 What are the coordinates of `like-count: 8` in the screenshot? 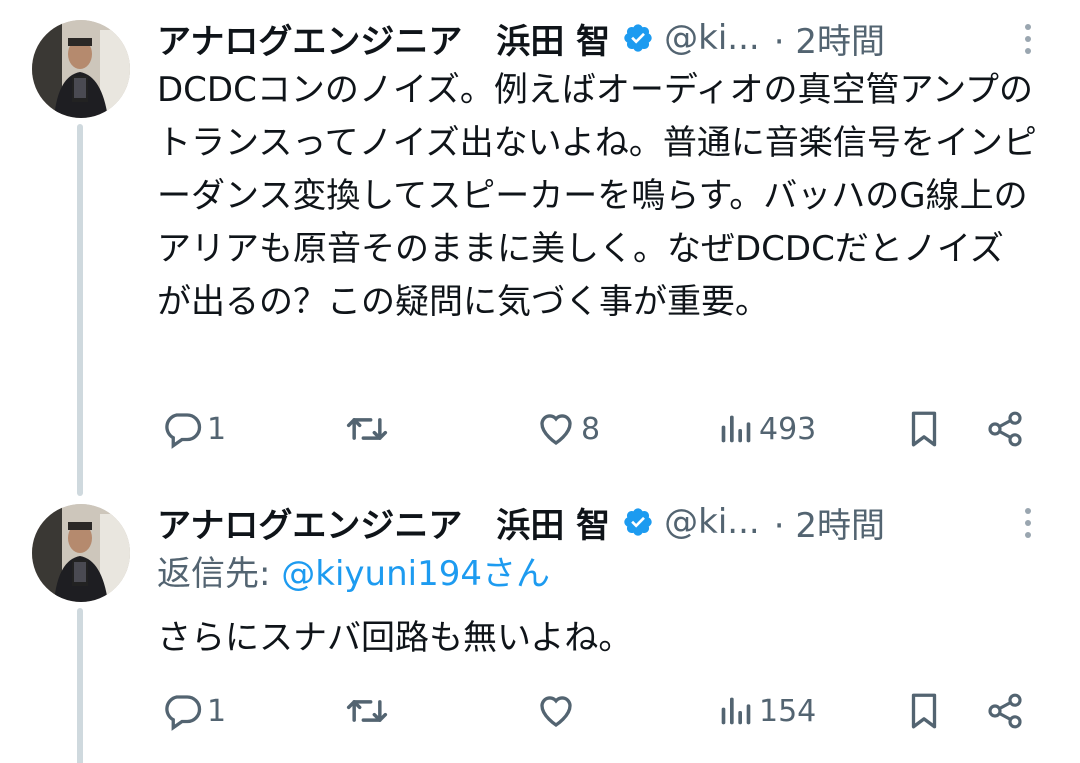 It's located at (591, 429).